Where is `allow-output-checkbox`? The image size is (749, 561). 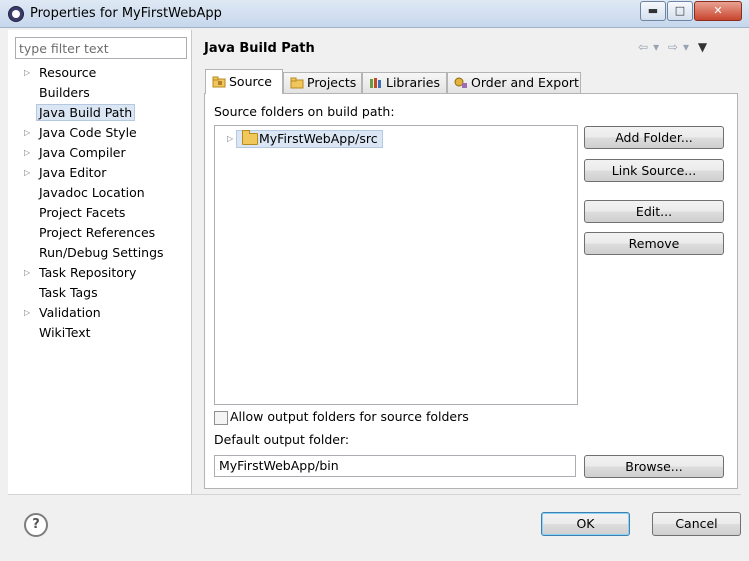
allow-output-checkbox is located at coordinates (221, 418).